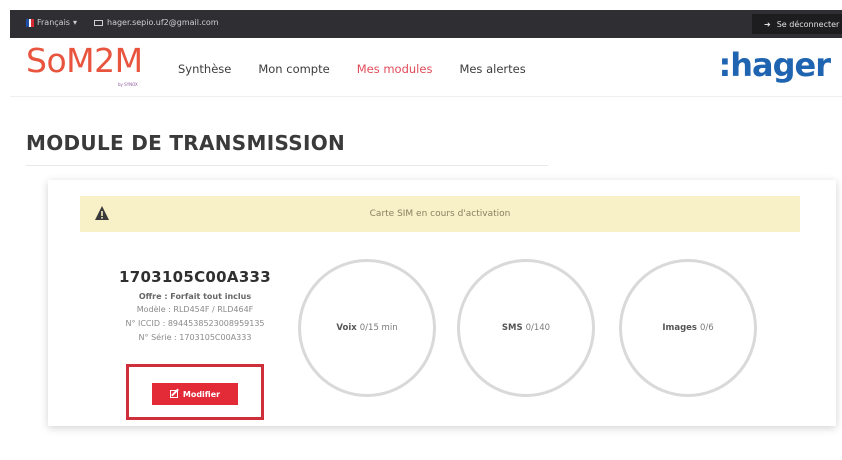 This screenshot has height=460, width=842. What do you see at coordinates (195, 337) in the screenshot?
I see `module-serial: N° Série : 1703105C00A333` at bounding box center [195, 337].